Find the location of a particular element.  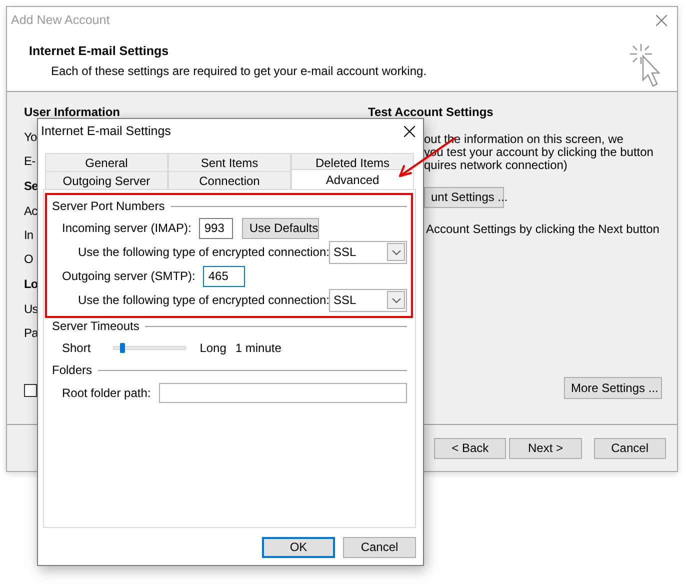

field-label: E- is located at coordinates (30, 161).